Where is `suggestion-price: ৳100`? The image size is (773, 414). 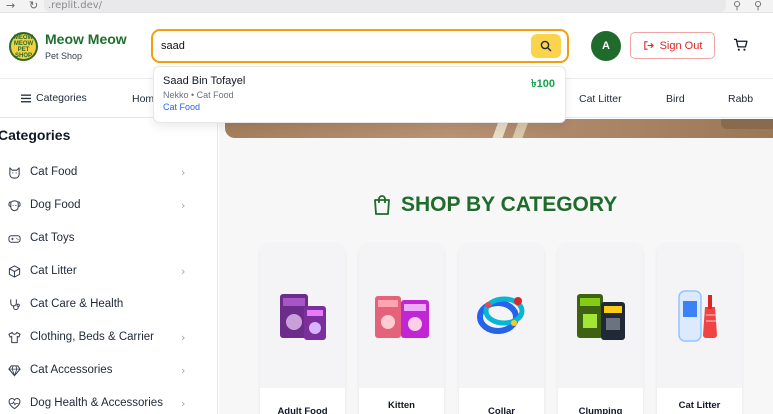
suggestion-price: ৳100 is located at coordinates (543, 84).